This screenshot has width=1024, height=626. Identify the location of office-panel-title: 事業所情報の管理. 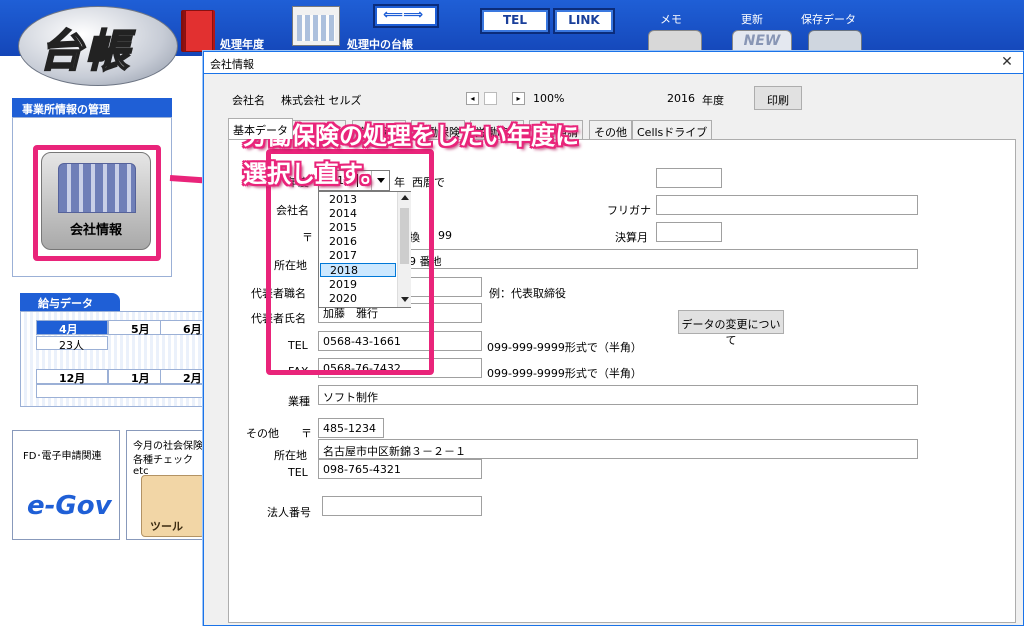
(92, 107).